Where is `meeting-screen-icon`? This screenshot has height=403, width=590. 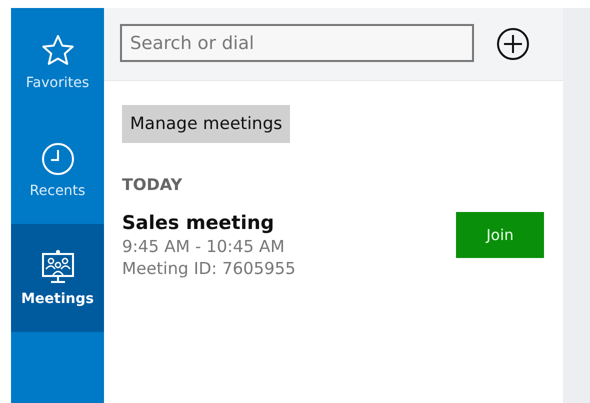 meeting-screen-icon is located at coordinates (58, 267).